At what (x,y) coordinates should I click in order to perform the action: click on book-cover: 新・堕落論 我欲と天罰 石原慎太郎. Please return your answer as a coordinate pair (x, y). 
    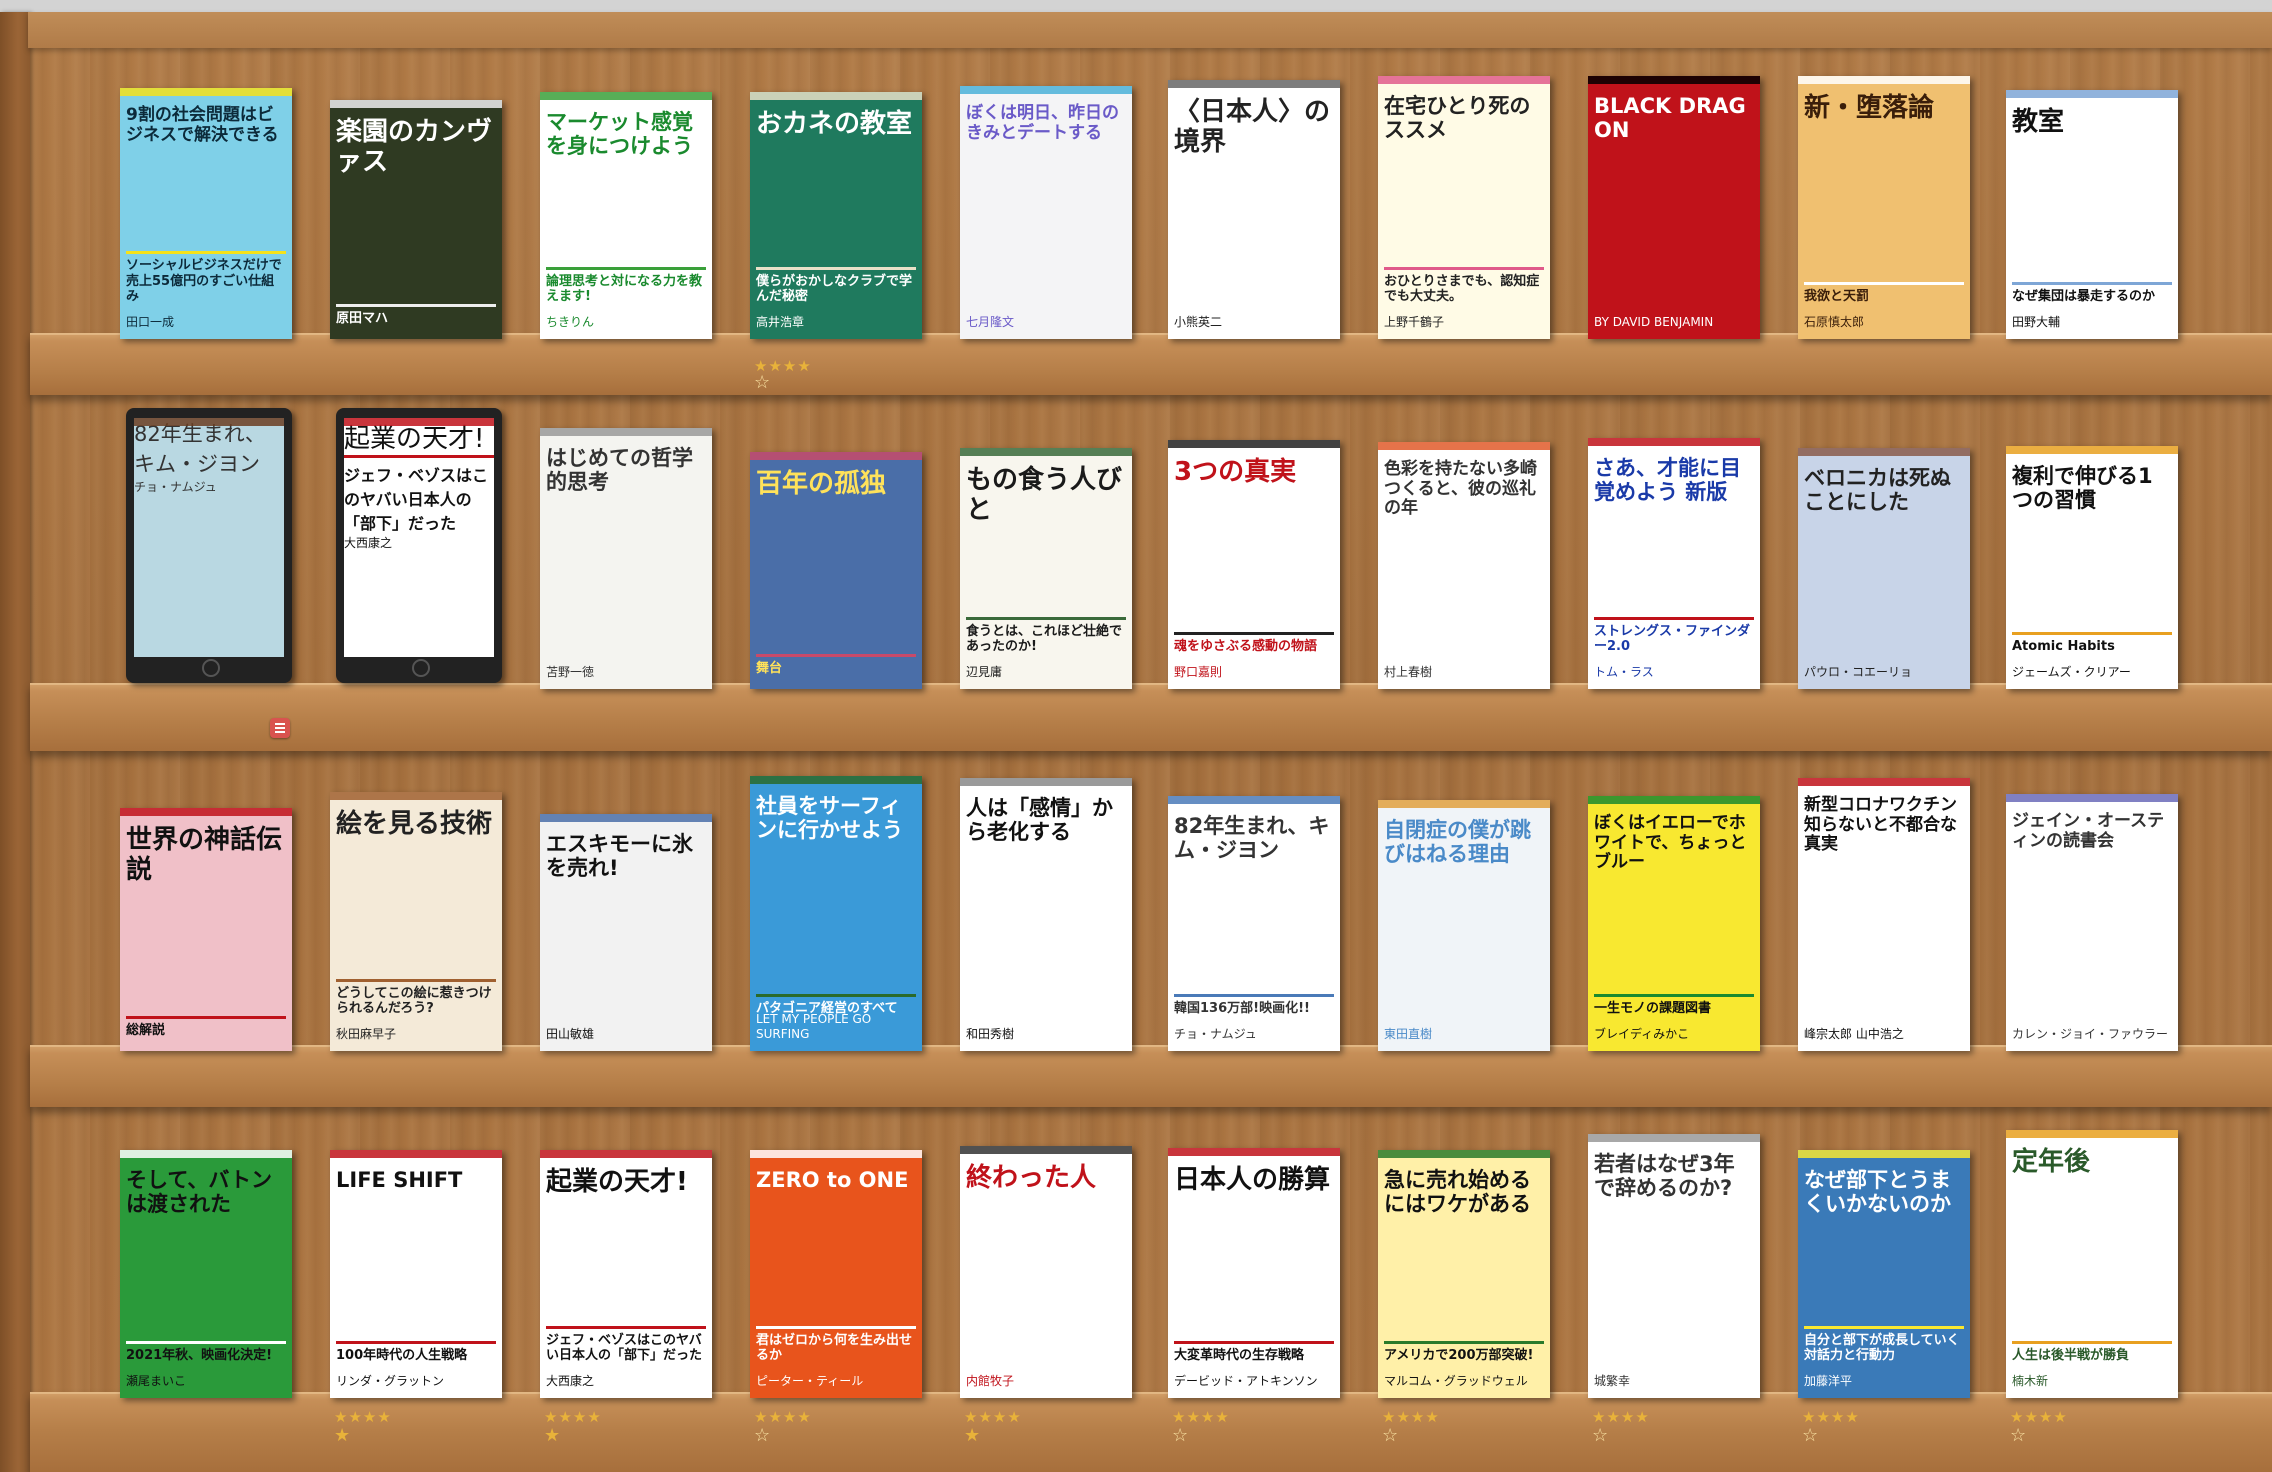
    Looking at the image, I should click on (1884, 207).